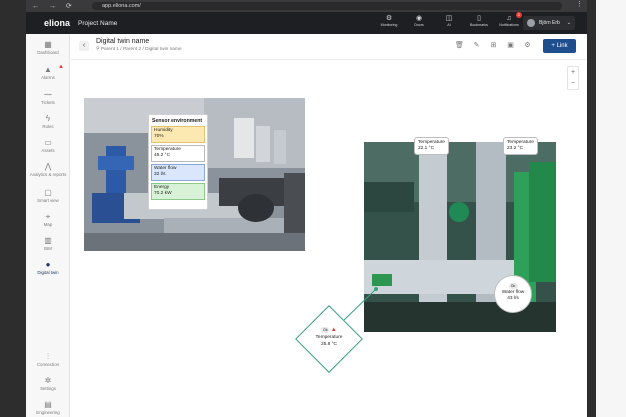 The image size is (626, 417). I want to click on bim-icon: ▥, so click(48, 240).